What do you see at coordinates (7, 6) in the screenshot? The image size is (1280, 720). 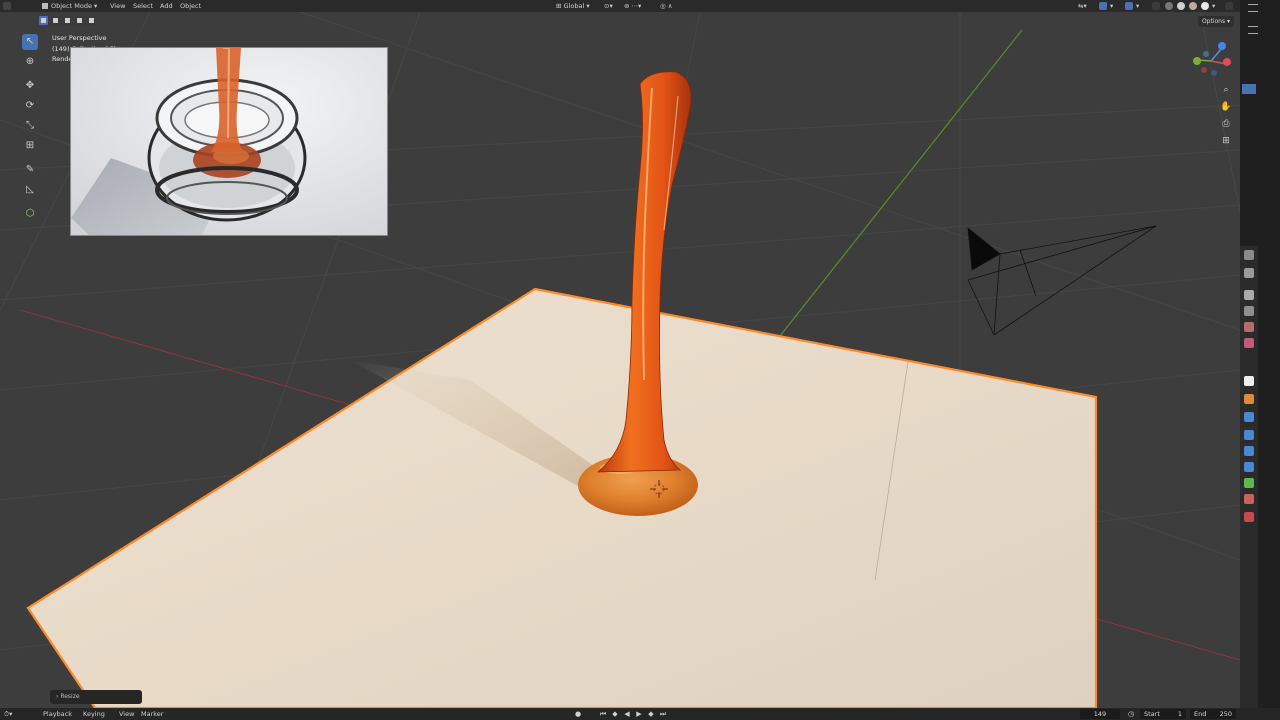 I see `editor-type-icon` at bounding box center [7, 6].